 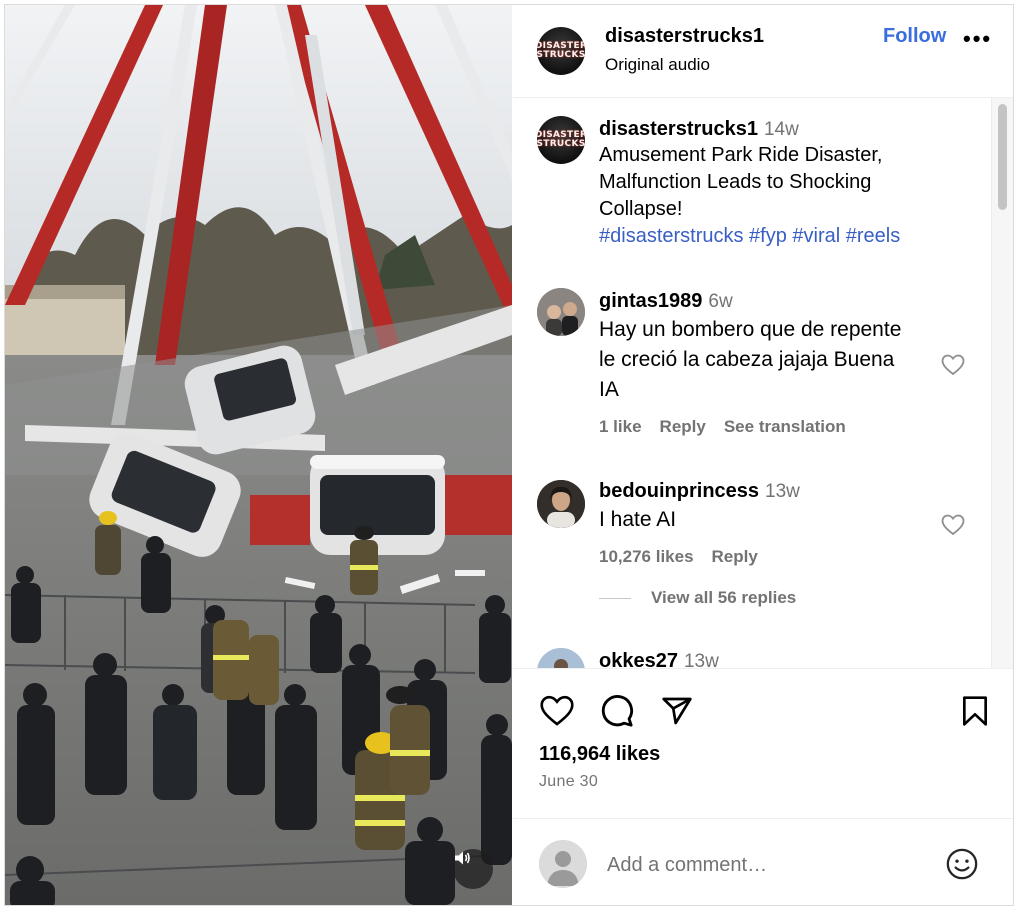 I want to click on current-user-avatar, so click(x=563, y=864).